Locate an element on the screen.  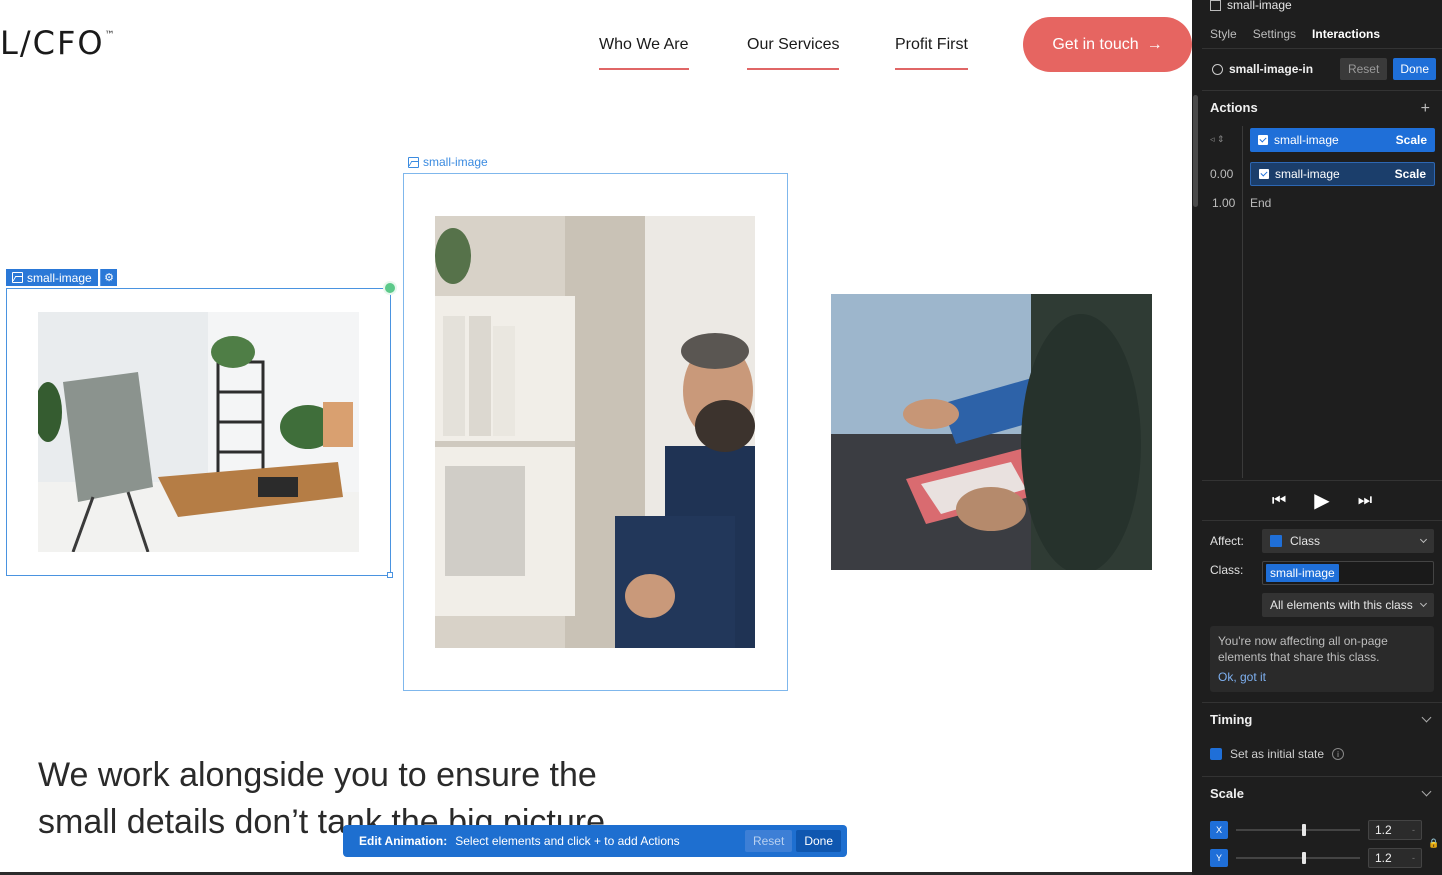
scope-value: All elements with this class is located at coordinates (1341, 605).